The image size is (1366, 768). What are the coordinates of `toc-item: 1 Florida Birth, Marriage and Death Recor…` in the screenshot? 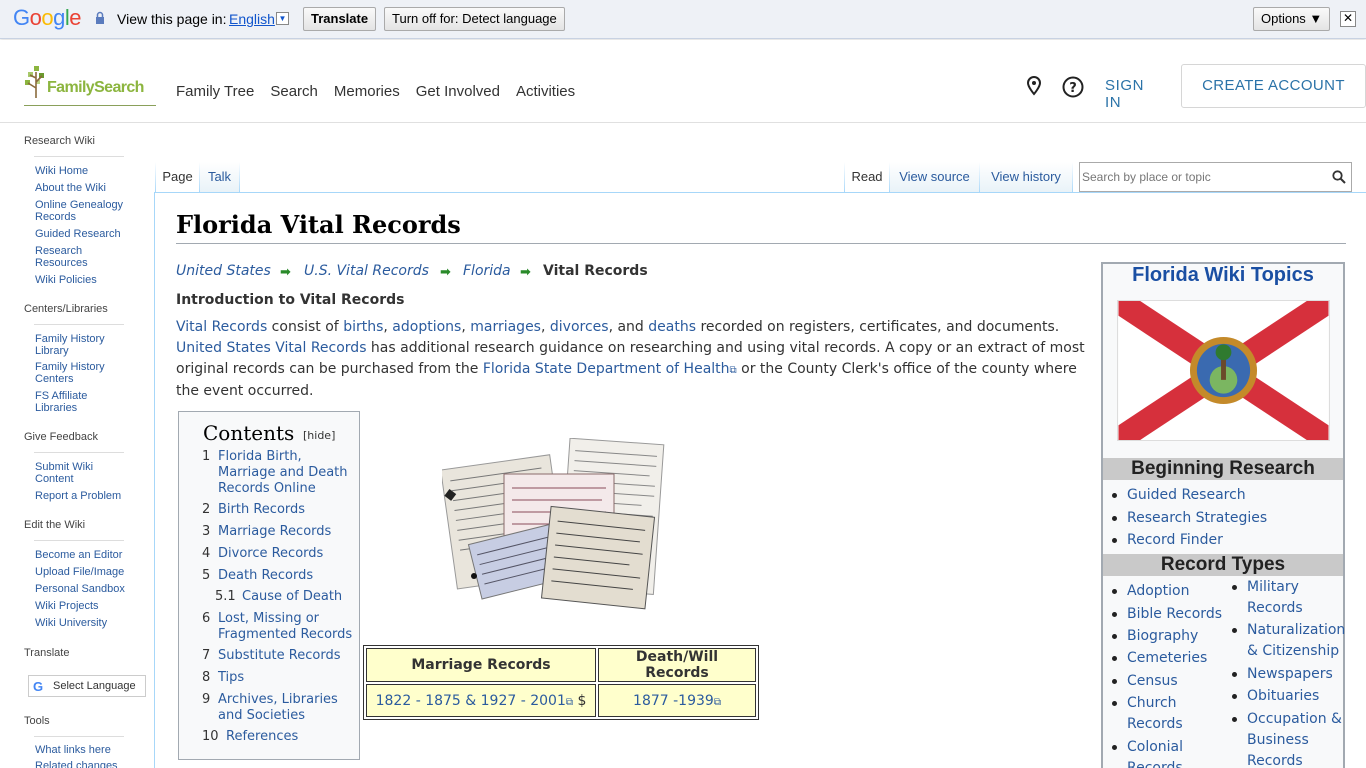 It's located at (279, 473).